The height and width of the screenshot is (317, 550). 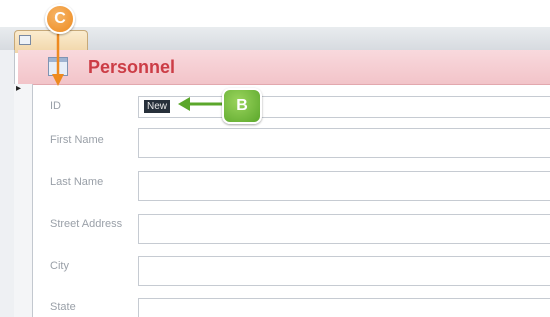 I want to click on field-label-first-name: First Name, so click(x=77, y=140).